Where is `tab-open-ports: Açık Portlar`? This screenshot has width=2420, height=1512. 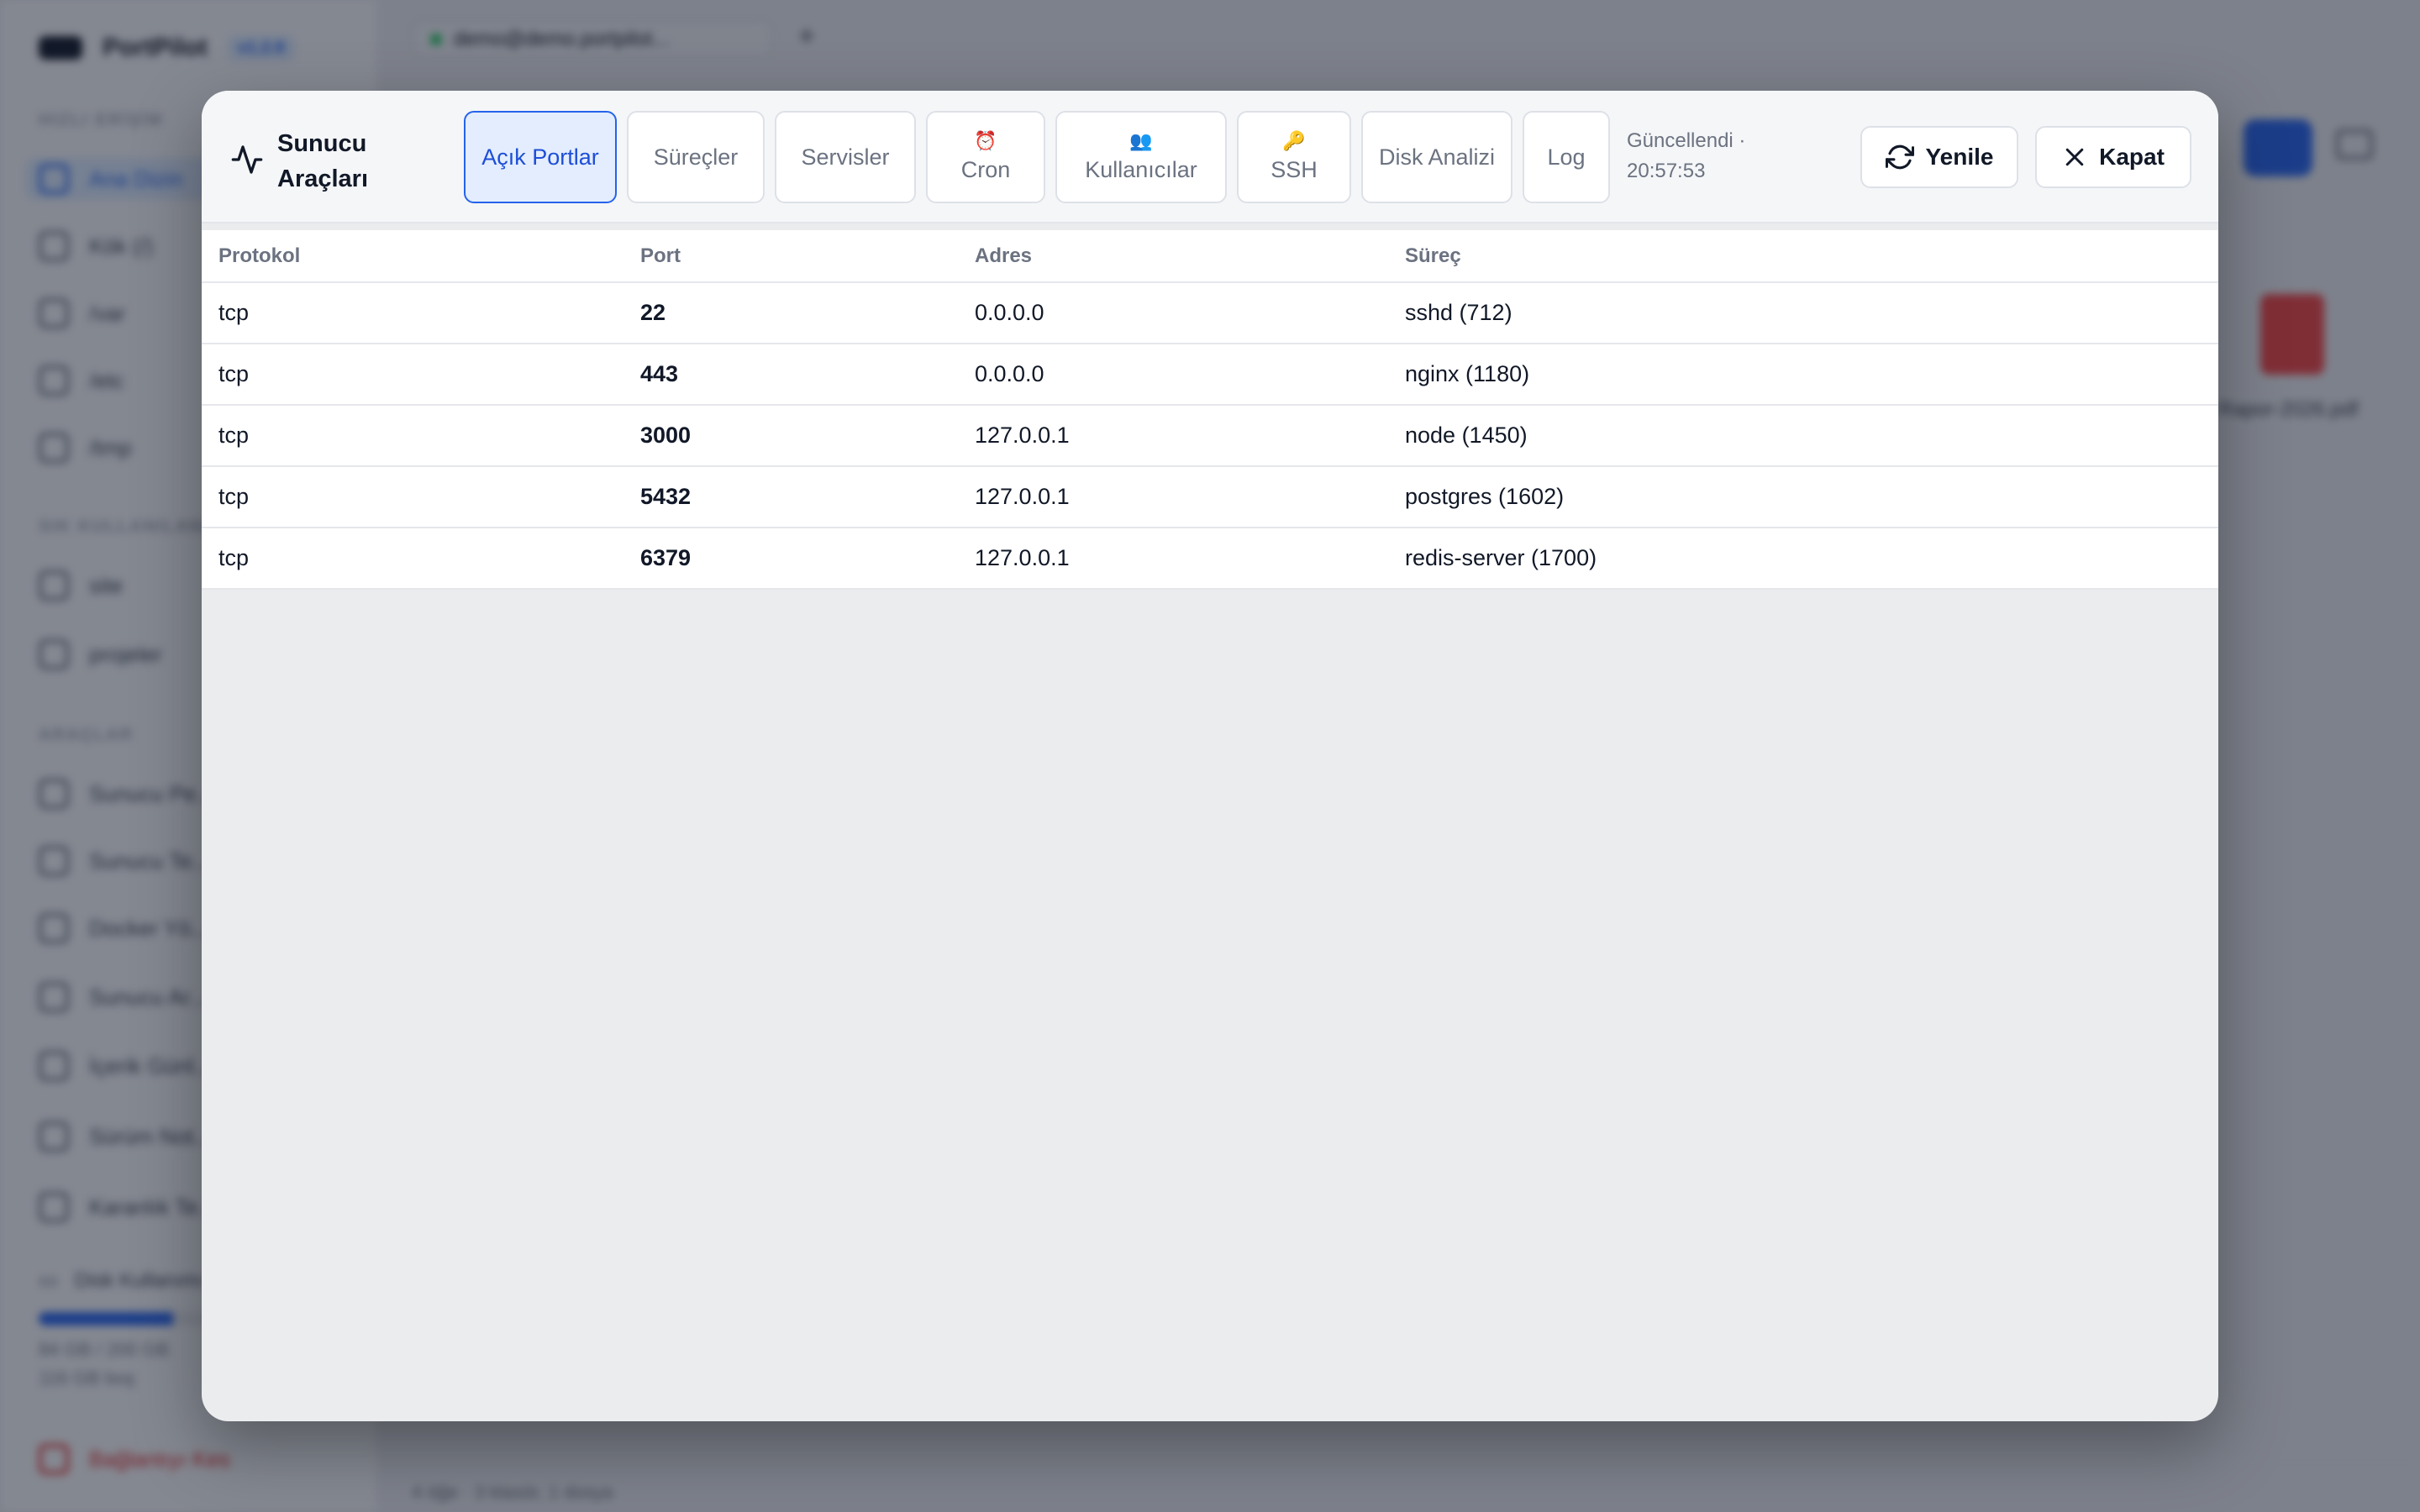
tab-open-ports: Açık Portlar is located at coordinates (540, 157).